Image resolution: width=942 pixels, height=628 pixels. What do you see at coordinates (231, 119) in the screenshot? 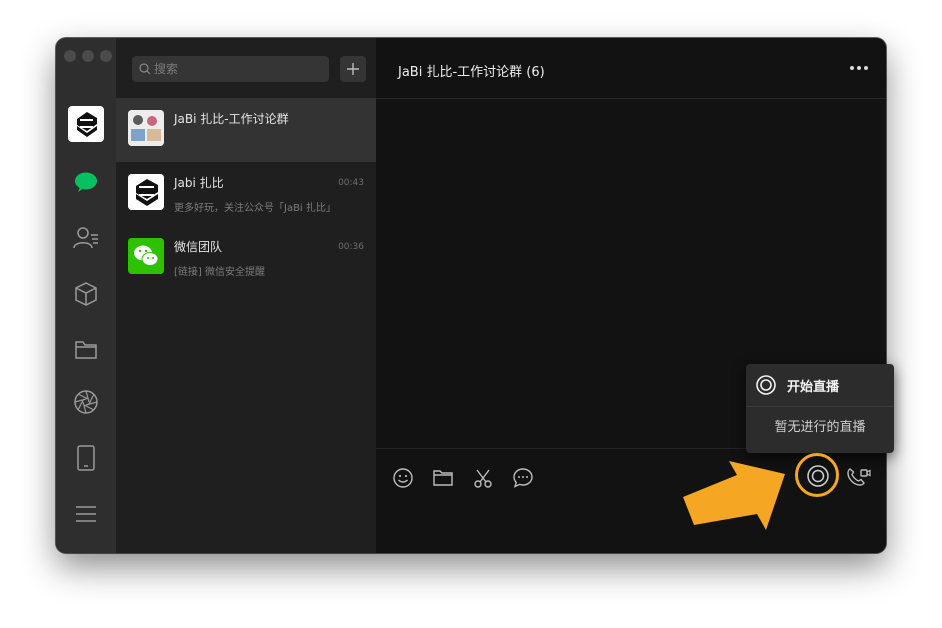
I see `chat-name: JaBi 扎比-工作讨论群` at bounding box center [231, 119].